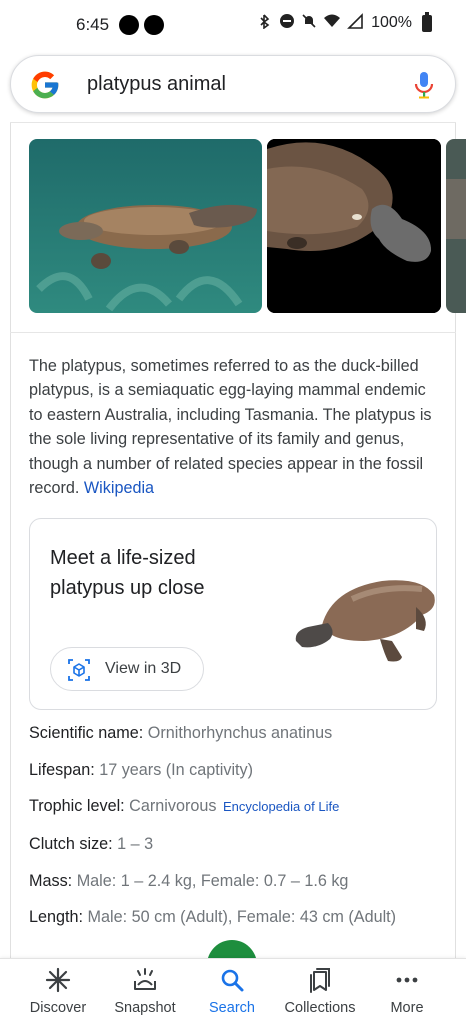 The image size is (466, 1024). I want to click on fact-value: 17 years (In captivity), so click(176, 770).